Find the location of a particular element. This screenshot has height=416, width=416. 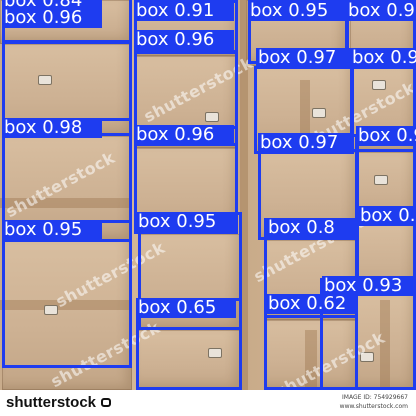

brand-name: shutterstock is located at coordinates (51, 402).